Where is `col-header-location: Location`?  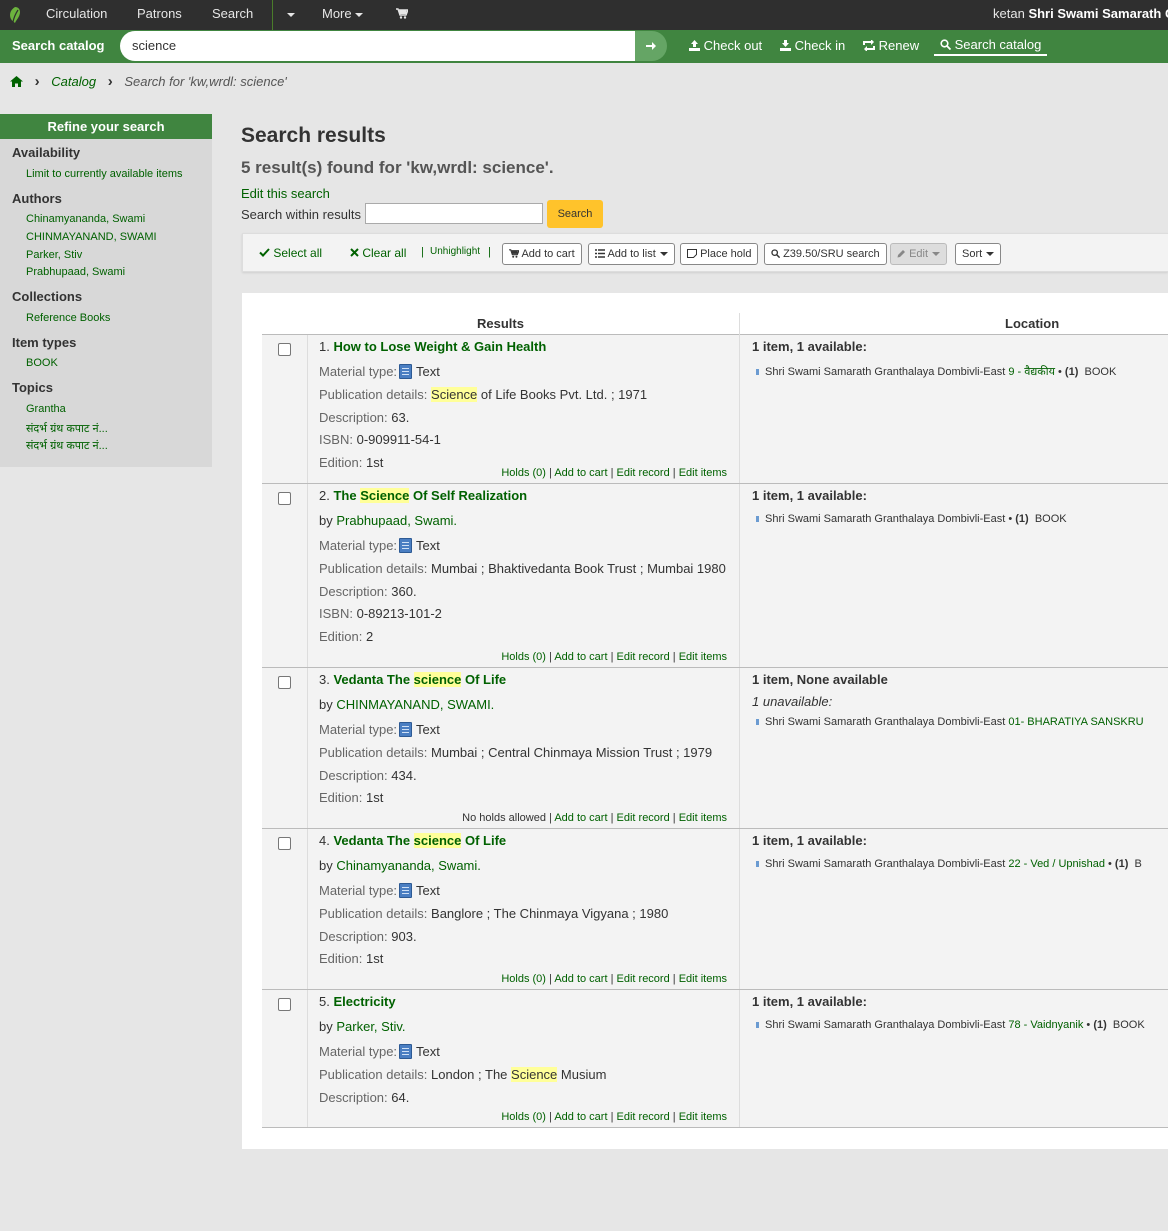
col-header-location: Location is located at coordinates (1032, 323).